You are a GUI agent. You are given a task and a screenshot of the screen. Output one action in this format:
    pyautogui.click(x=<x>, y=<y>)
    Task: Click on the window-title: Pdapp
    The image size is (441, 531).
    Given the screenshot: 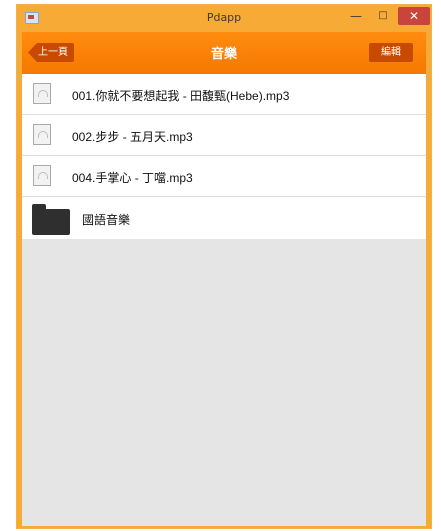 What is the action you would take?
    pyautogui.click(x=224, y=17)
    